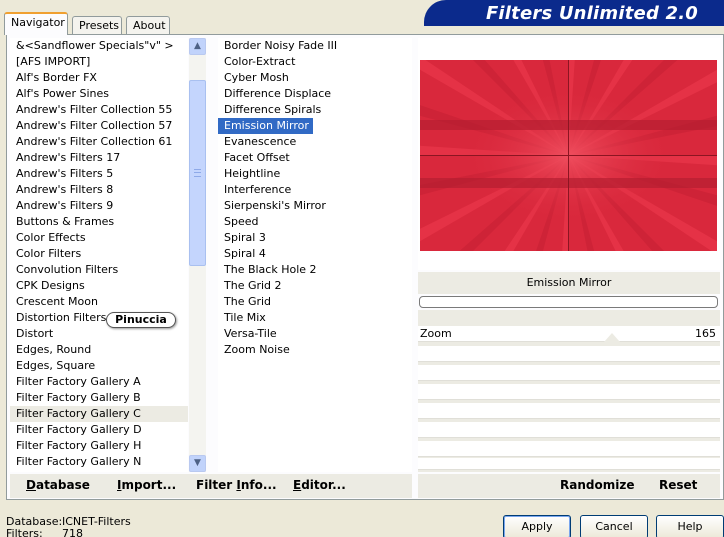 The width and height of the screenshot is (724, 537). What do you see at coordinates (315, 78) in the screenshot?
I see `filter-item: Cyber Mosh` at bounding box center [315, 78].